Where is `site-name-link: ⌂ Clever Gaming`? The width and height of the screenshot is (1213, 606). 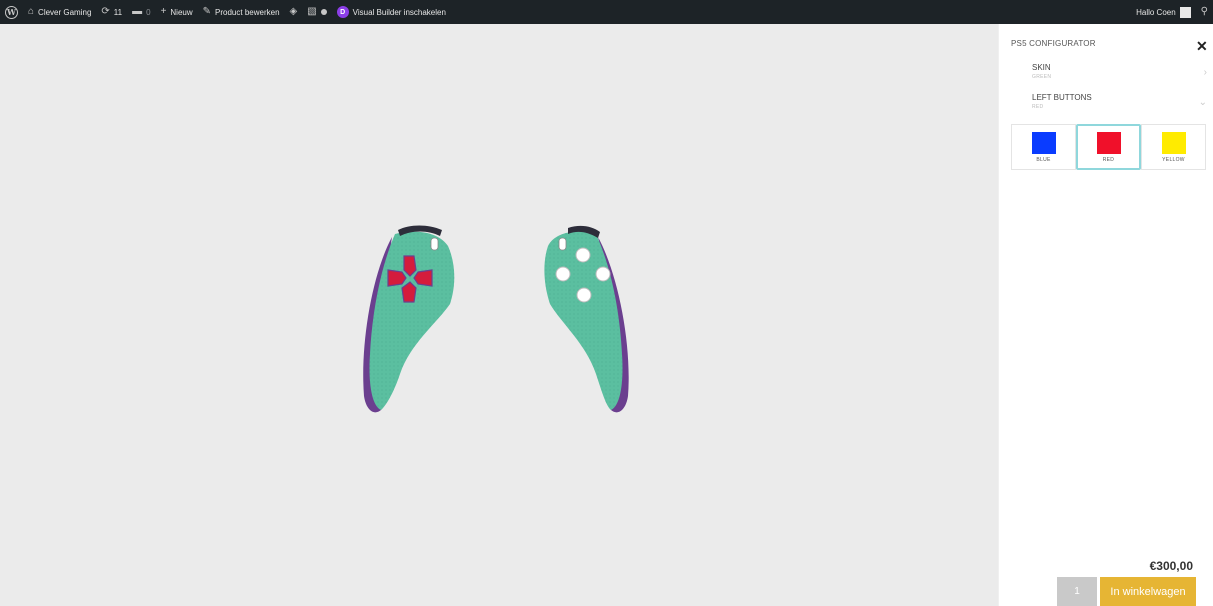
site-name-link: ⌂ Clever Gaming is located at coordinates (59, 12).